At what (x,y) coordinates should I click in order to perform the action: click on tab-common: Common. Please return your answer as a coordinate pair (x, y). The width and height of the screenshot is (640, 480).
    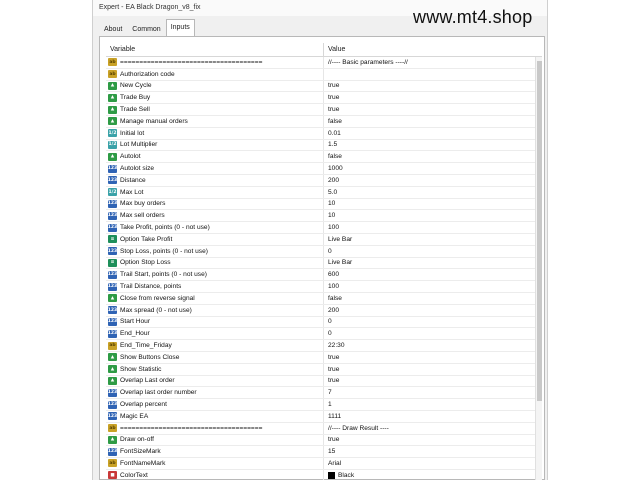
    Looking at the image, I should click on (146, 28).